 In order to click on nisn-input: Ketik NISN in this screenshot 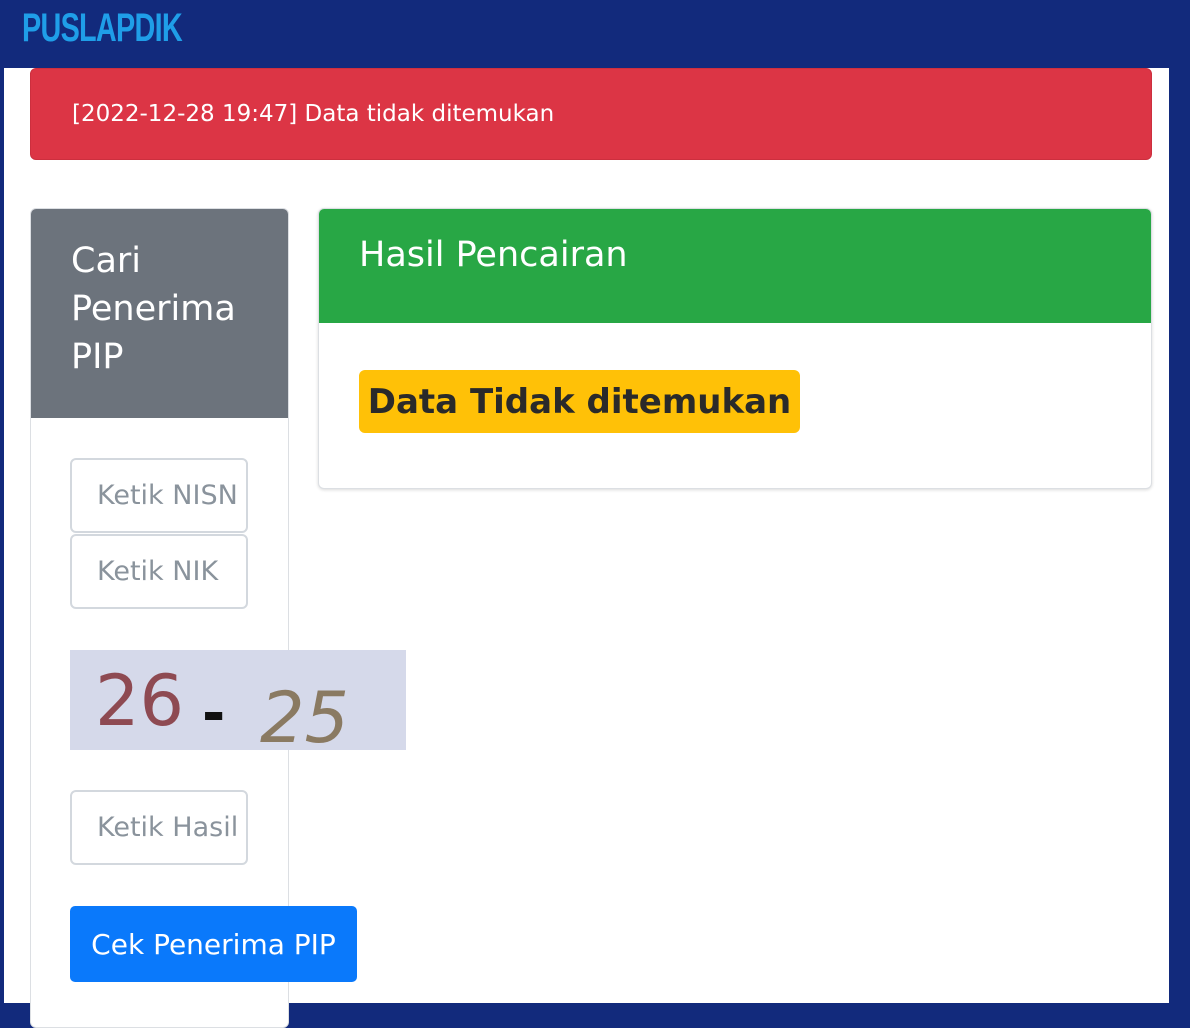, I will do `click(159, 495)`.